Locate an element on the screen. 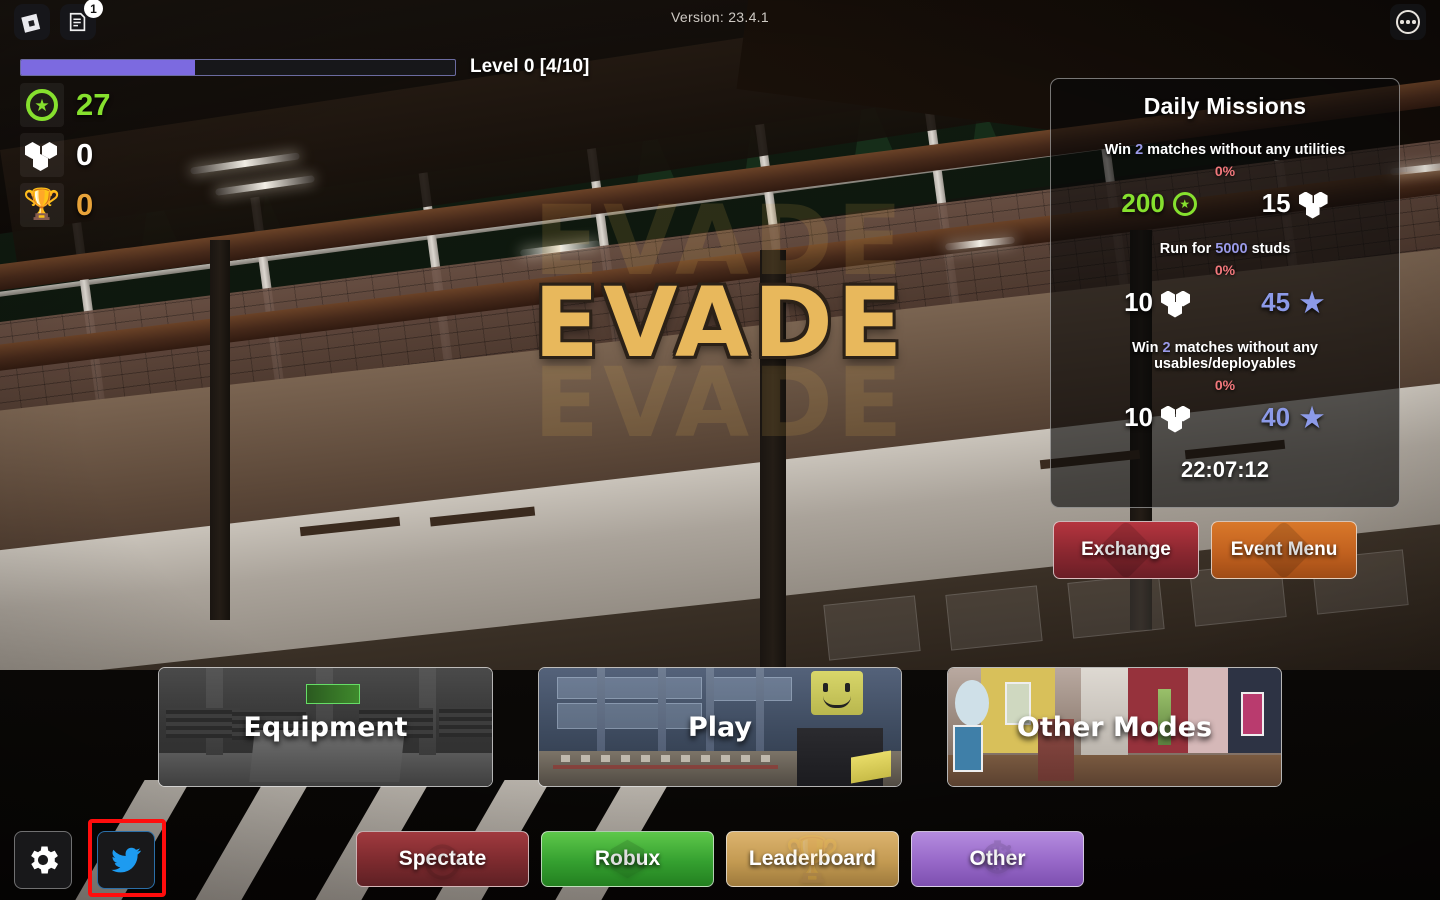  stat-coins-value: 27 is located at coordinates (93, 104).